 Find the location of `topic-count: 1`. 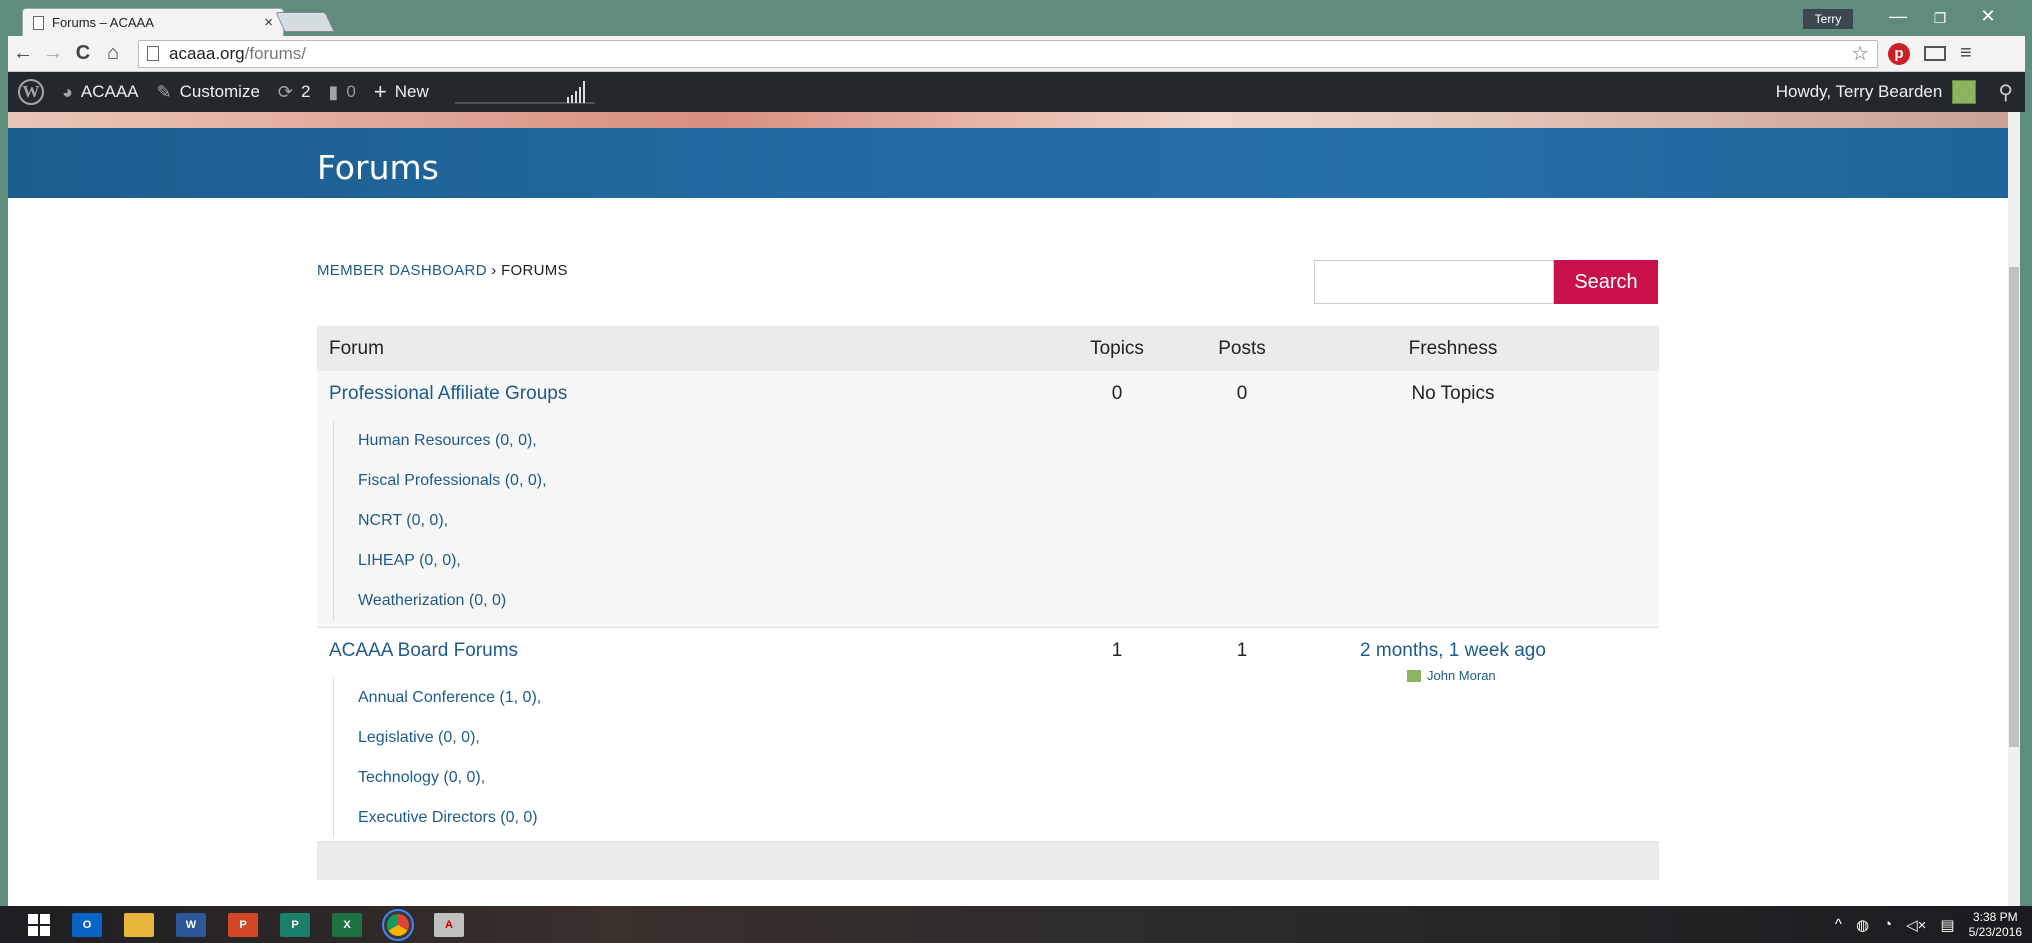

topic-count: 1 is located at coordinates (1117, 650).